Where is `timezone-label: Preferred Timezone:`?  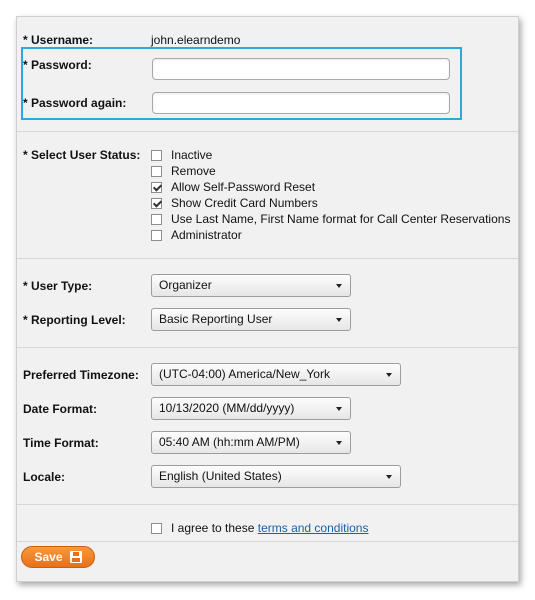 timezone-label: Preferred Timezone: is located at coordinates (81, 375).